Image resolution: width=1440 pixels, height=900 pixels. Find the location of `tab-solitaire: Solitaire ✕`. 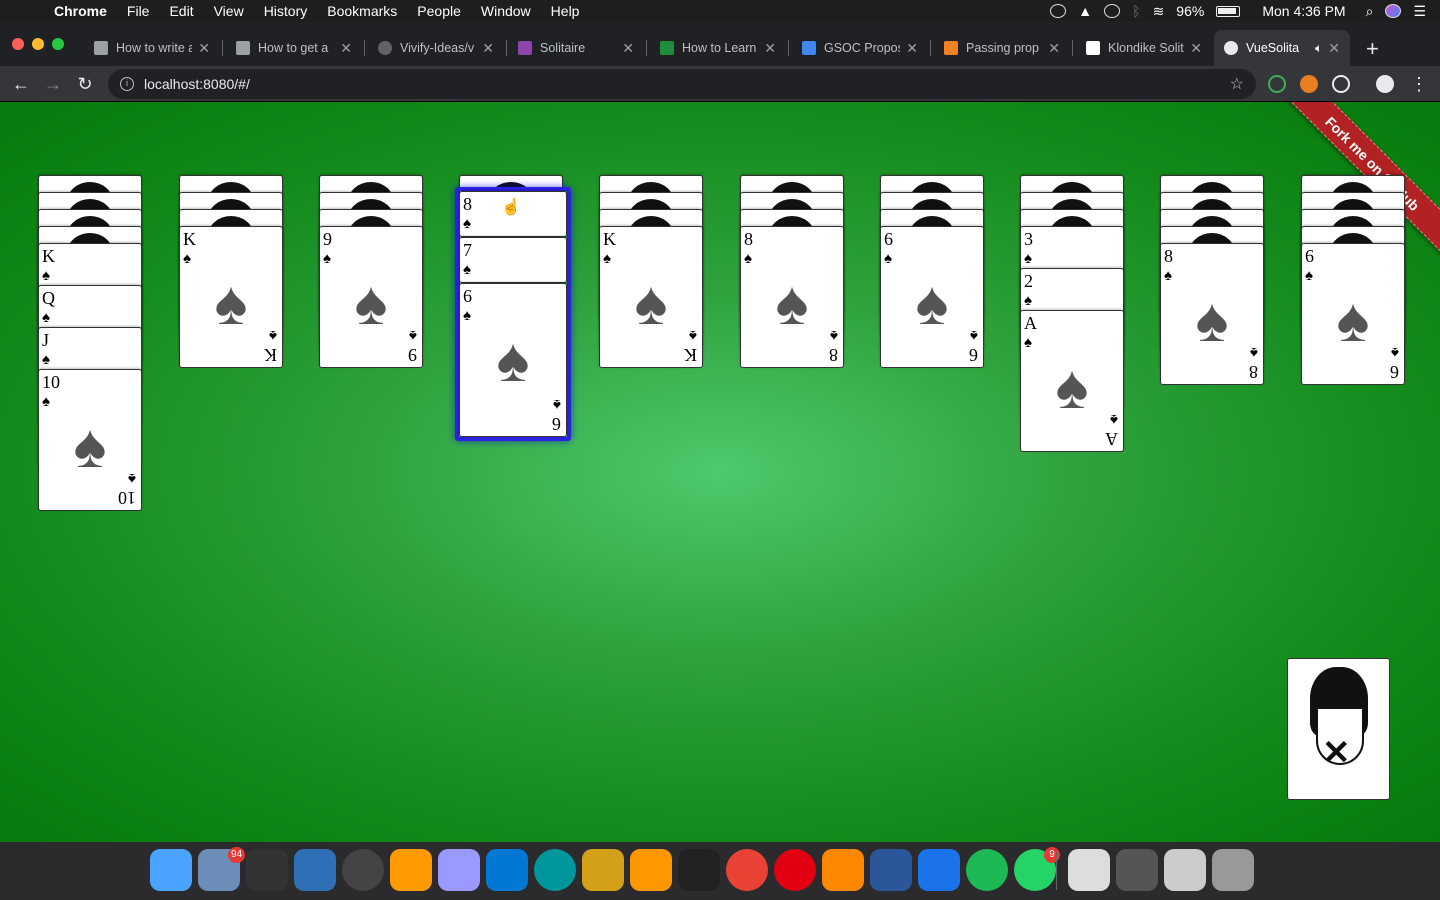

tab-solitaire: Solitaire ✕ is located at coordinates (576, 48).